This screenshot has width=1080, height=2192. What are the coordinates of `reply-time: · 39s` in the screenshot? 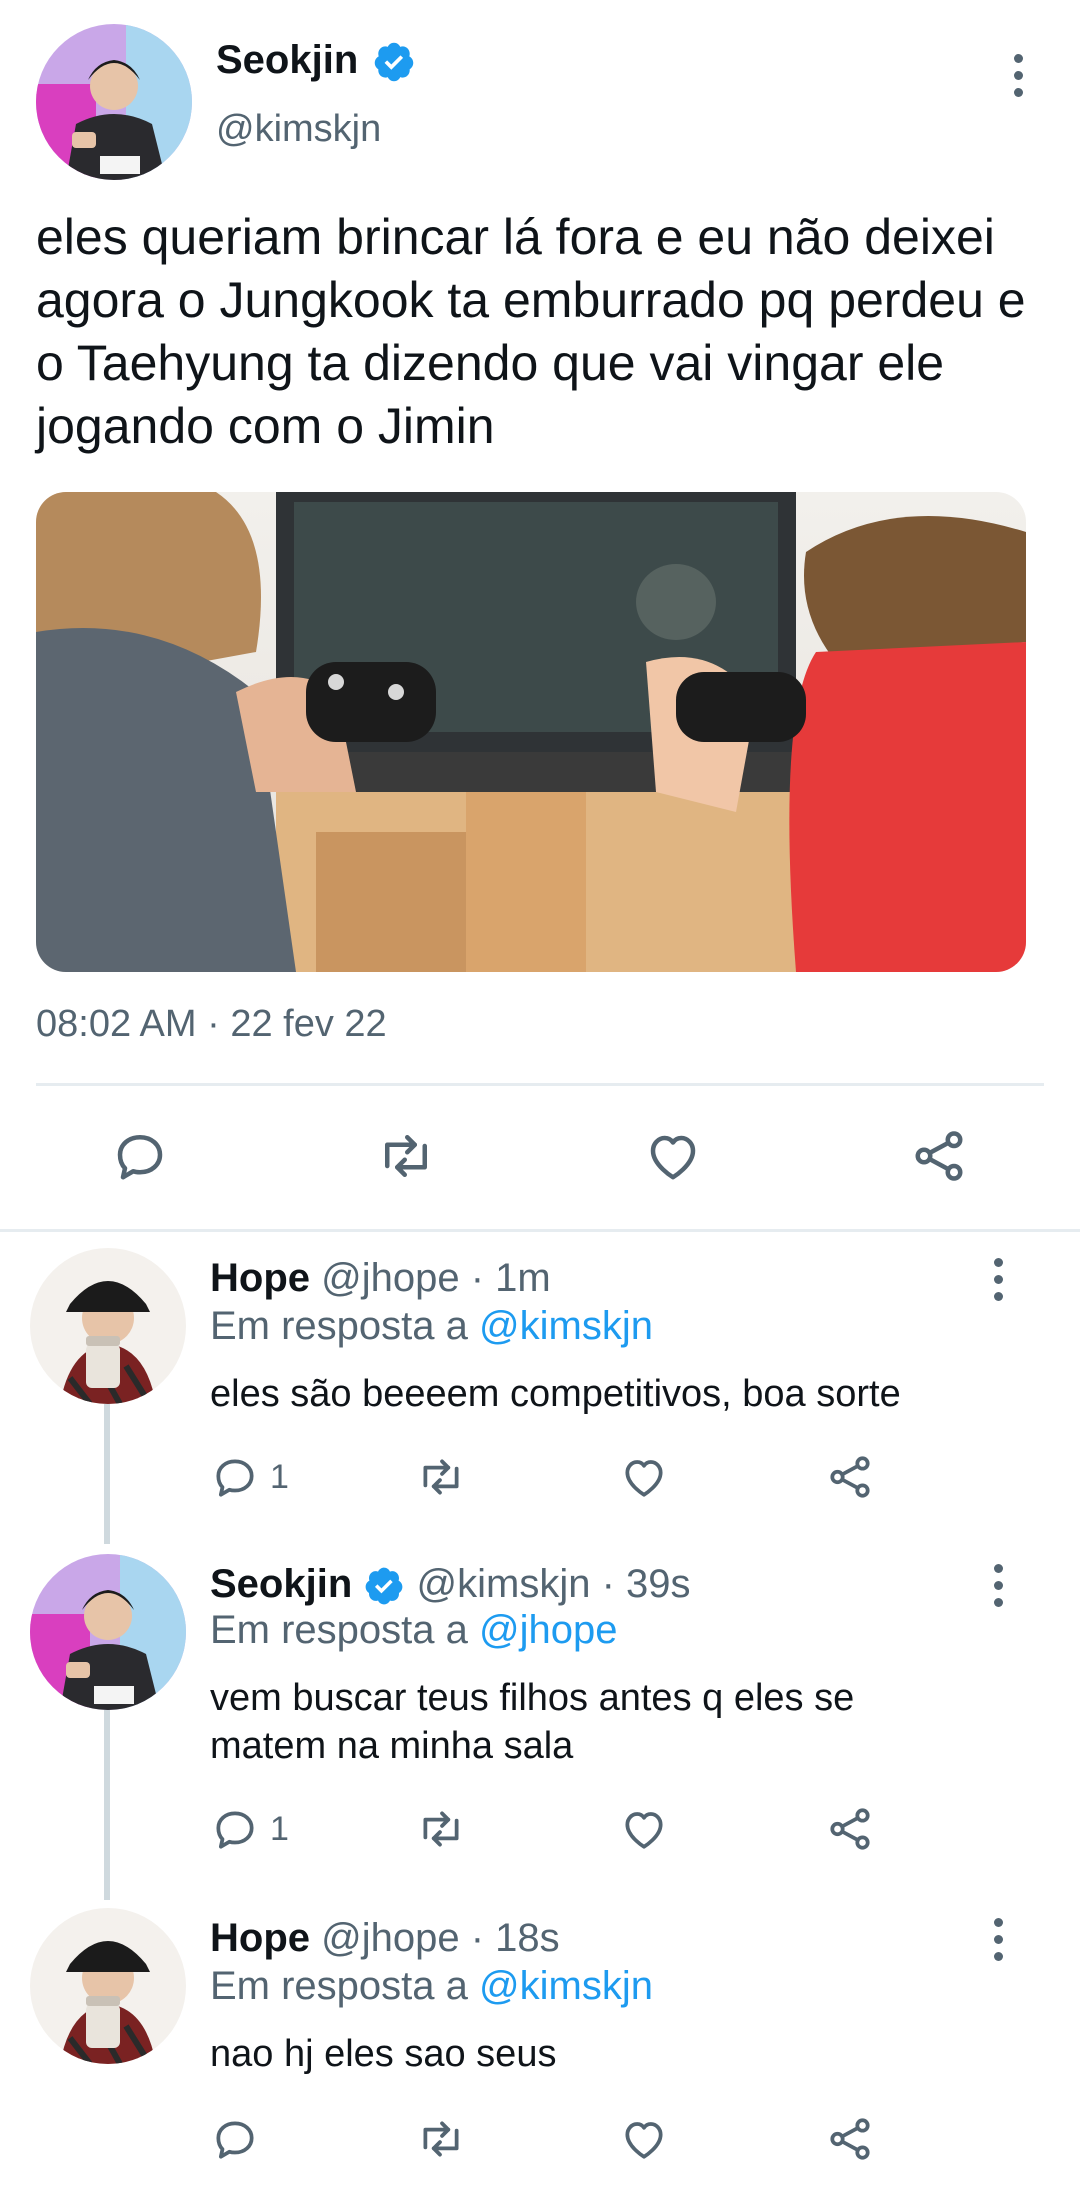 It's located at (646, 1584).